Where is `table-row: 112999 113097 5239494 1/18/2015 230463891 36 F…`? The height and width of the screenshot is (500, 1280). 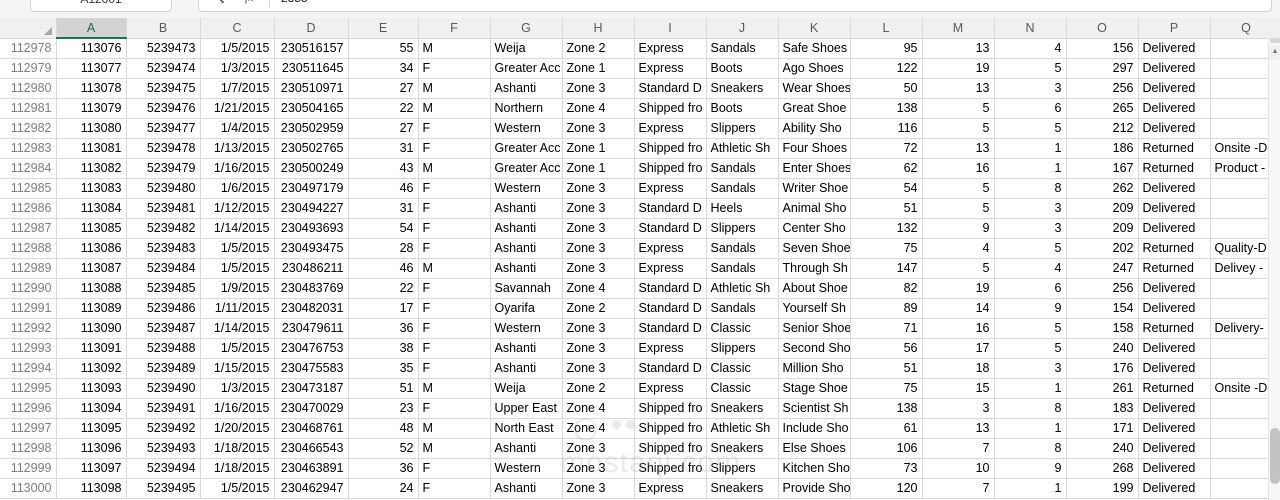
table-row: 112999 113097 5239494 1/18/2015 230463891 36 F… is located at coordinates (640, 468).